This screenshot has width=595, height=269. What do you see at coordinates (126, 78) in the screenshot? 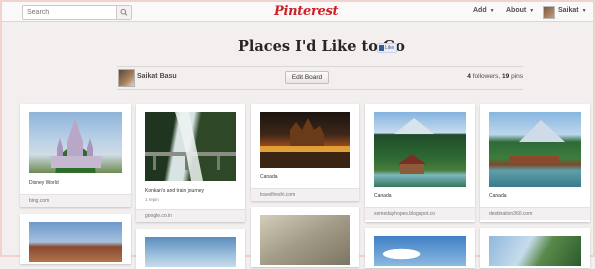
I see `owner-avatar` at bounding box center [126, 78].